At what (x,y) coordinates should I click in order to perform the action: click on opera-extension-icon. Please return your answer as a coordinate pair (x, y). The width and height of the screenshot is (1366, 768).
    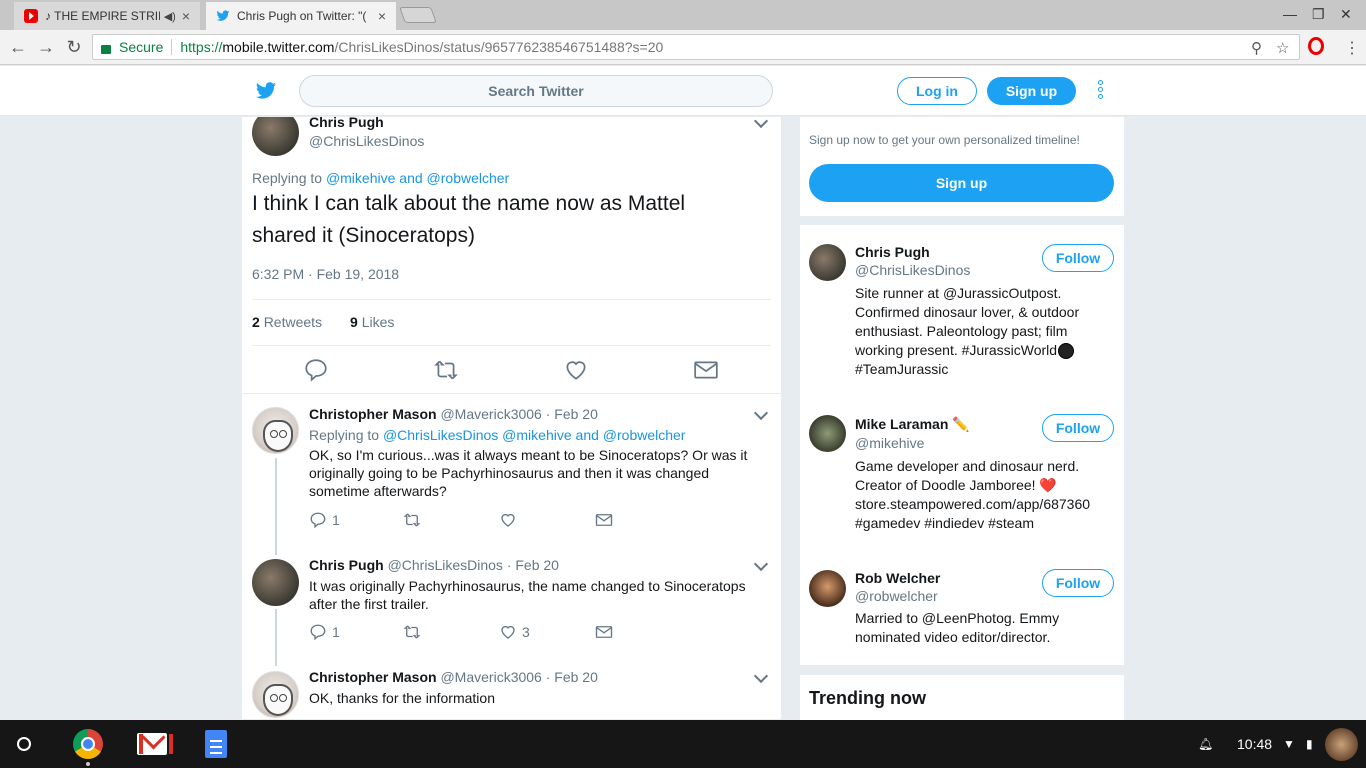
    Looking at the image, I should click on (1316, 46).